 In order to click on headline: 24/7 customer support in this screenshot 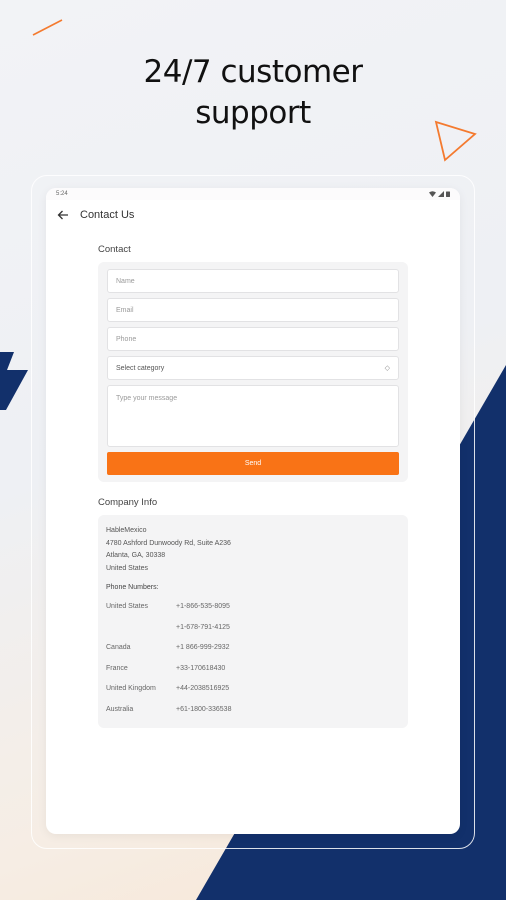, I will do `click(253, 93)`.